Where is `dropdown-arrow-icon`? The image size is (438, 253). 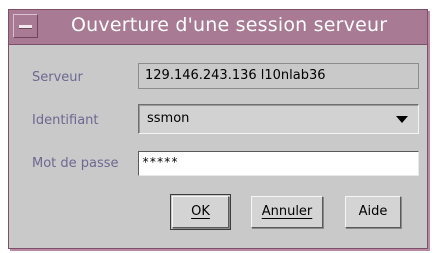 dropdown-arrow-icon is located at coordinates (402, 119).